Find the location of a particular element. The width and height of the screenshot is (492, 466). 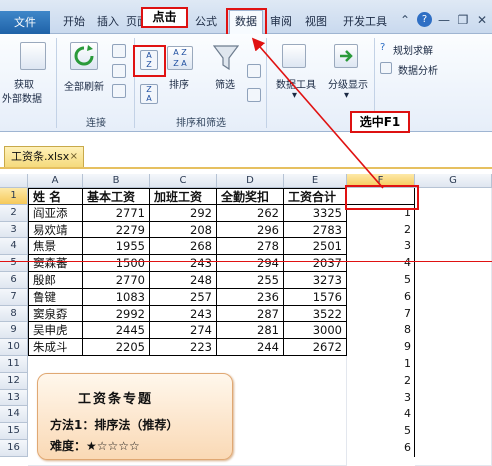

info-box-method: 方法1：排序法（推荐） is located at coordinates (114, 425).